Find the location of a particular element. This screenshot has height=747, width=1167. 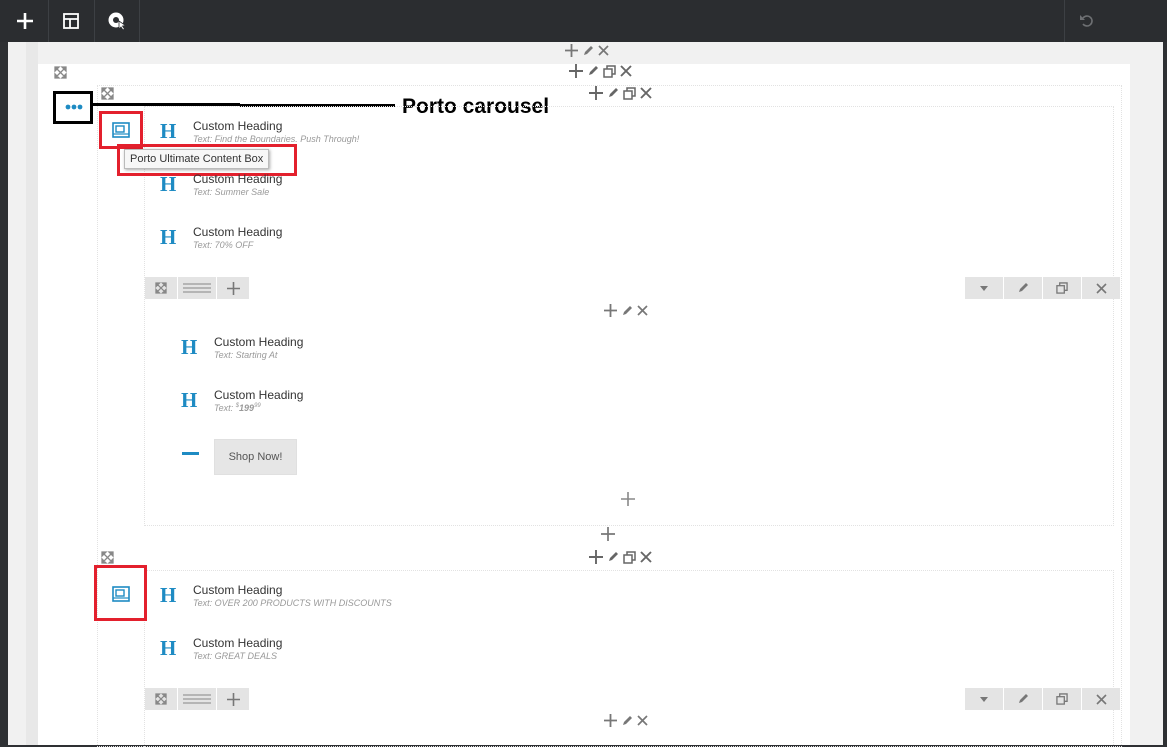

canvas-border is located at coordinates (1165, 393).